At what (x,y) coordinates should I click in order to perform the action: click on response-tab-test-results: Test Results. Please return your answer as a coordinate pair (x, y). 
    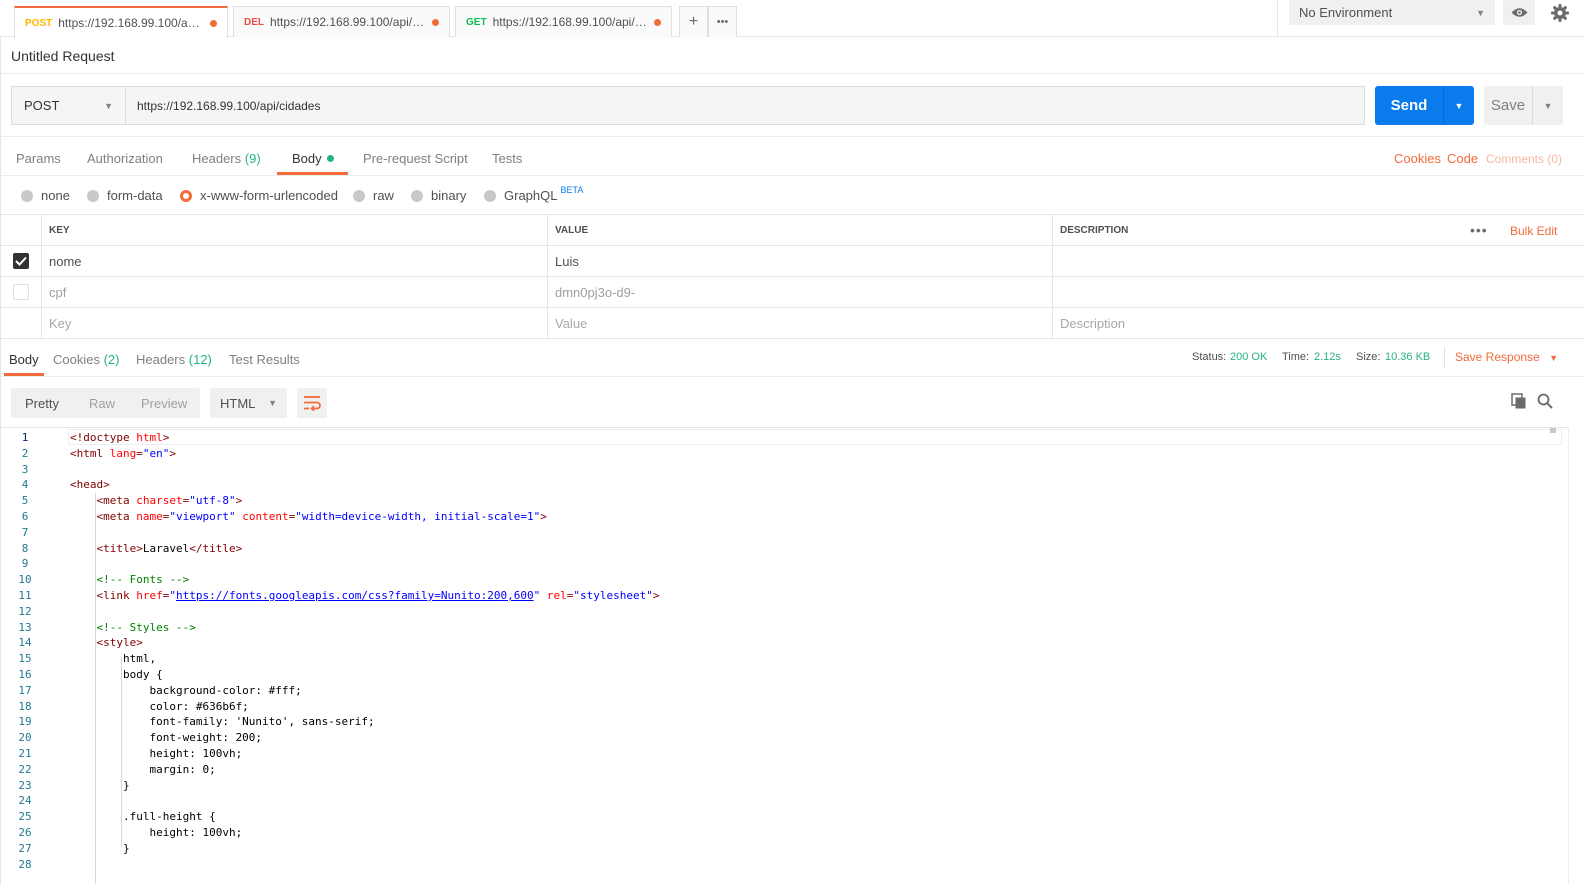
    Looking at the image, I should click on (264, 359).